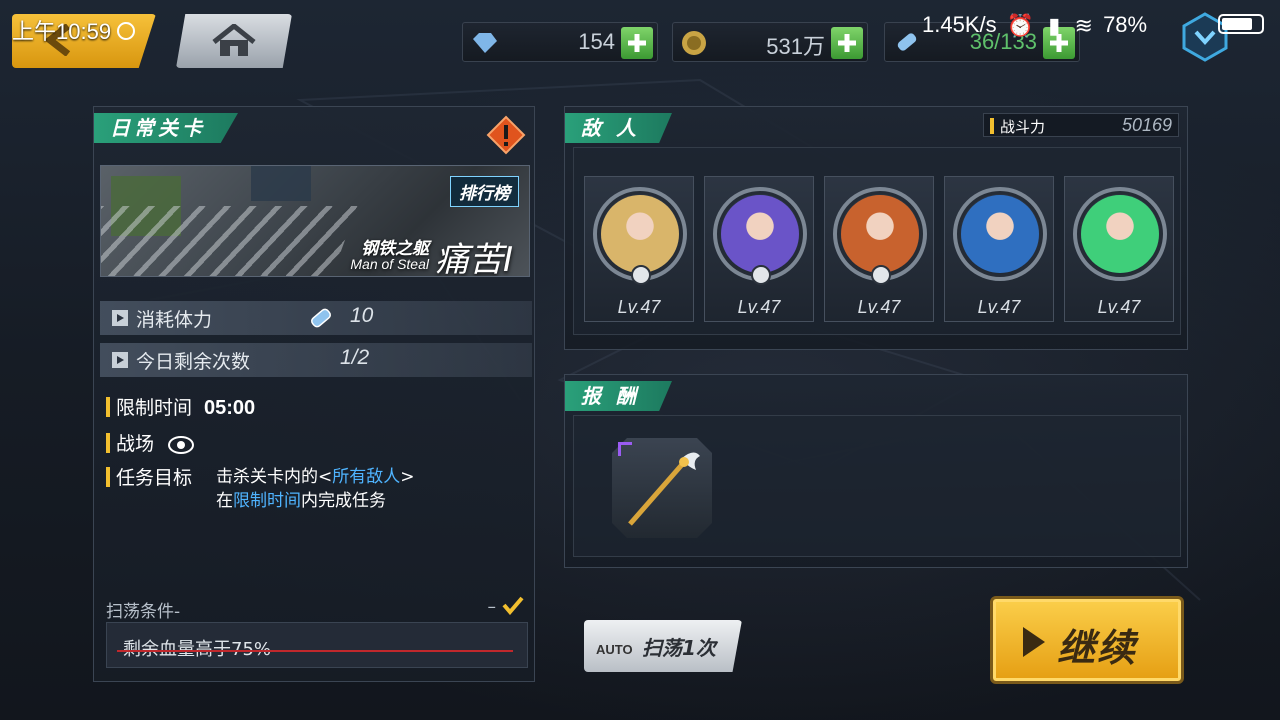 The image size is (1280, 720). I want to click on enemy-tag: 敌 人, so click(618, 128).